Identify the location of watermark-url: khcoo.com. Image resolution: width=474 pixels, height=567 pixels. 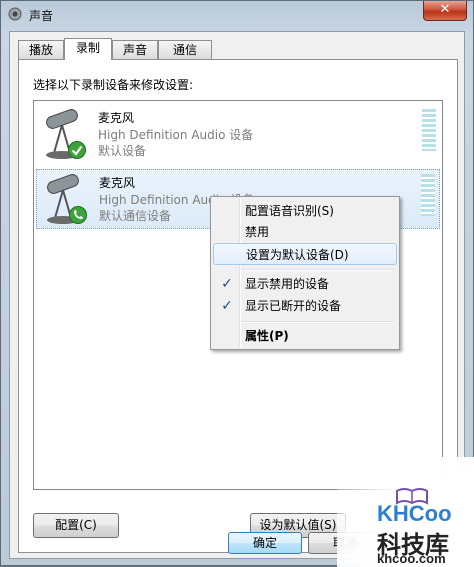
(411, 558).